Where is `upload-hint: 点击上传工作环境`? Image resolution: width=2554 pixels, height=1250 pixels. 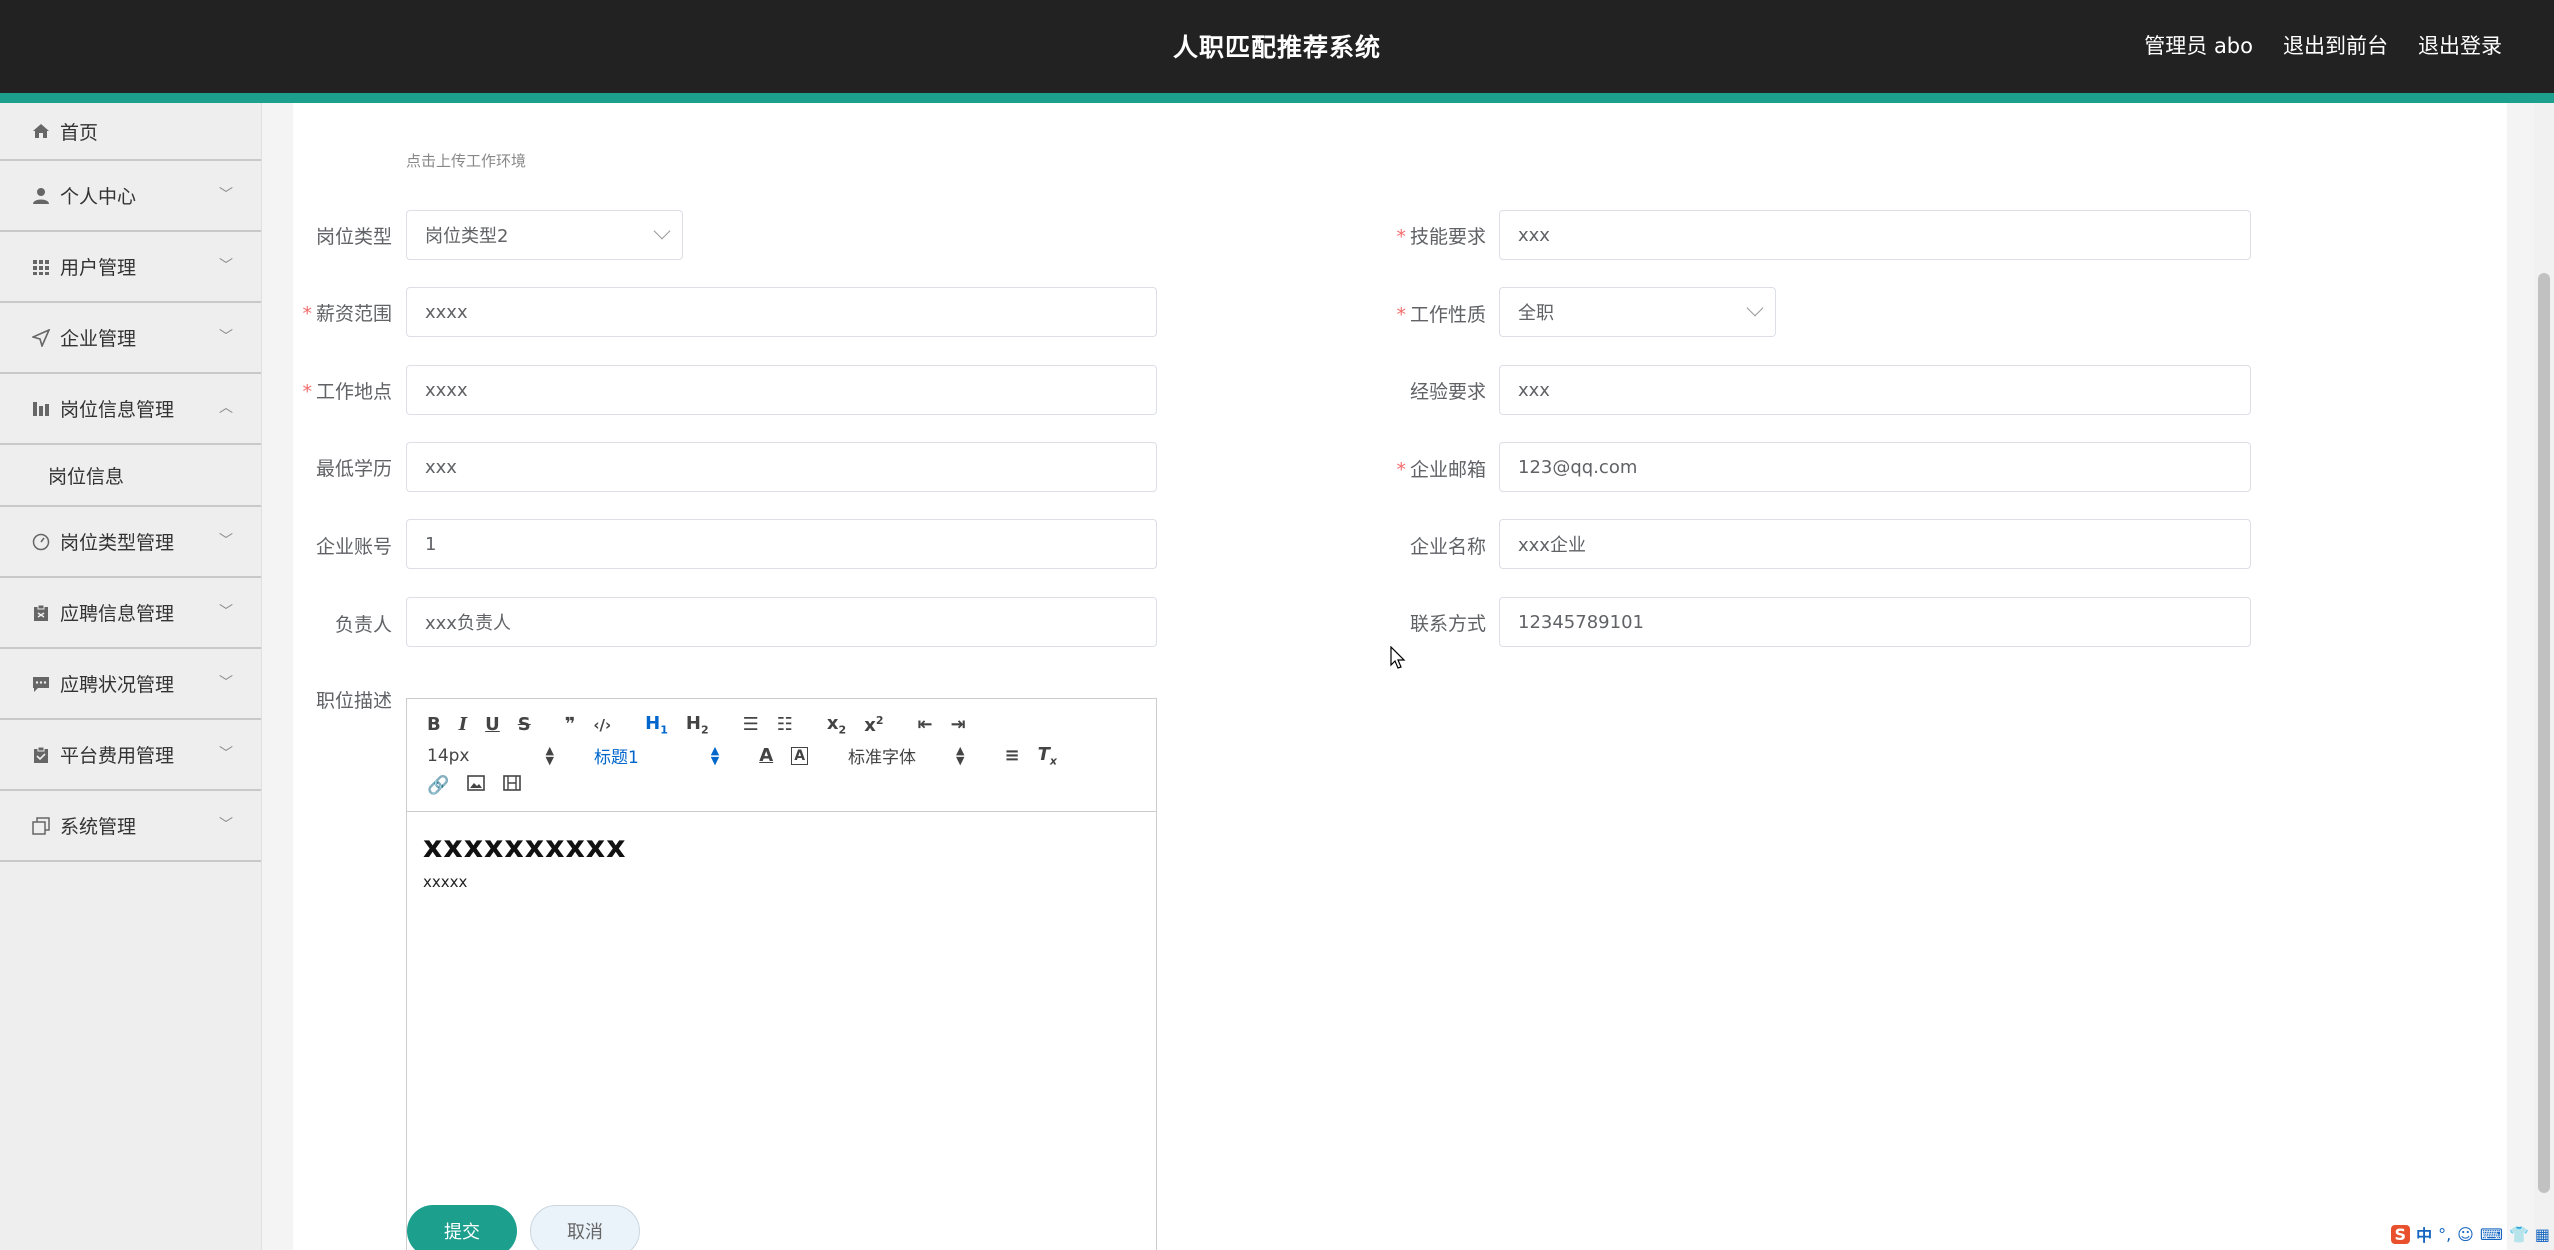 upload-hint: 点击上传工作环境 is located at coordinates (466, 160).